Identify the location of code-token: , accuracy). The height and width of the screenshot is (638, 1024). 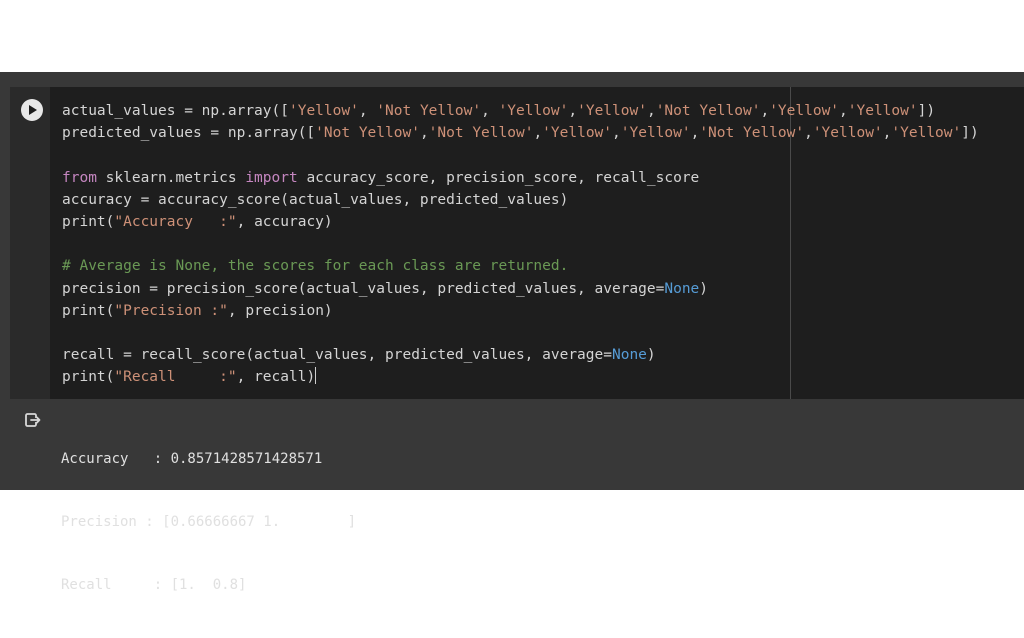
(284, 221).